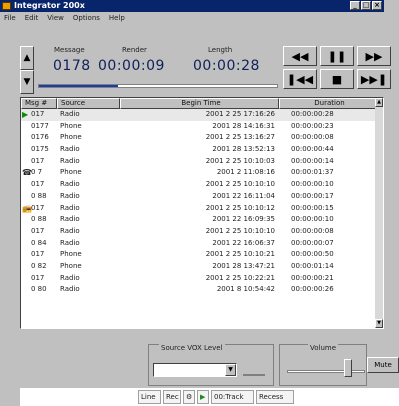  What do you see at coordinates (379, 323) in the screenshot?
I see `scroll-down-arrow-icon: ▼` at bounding box center [379, 323].